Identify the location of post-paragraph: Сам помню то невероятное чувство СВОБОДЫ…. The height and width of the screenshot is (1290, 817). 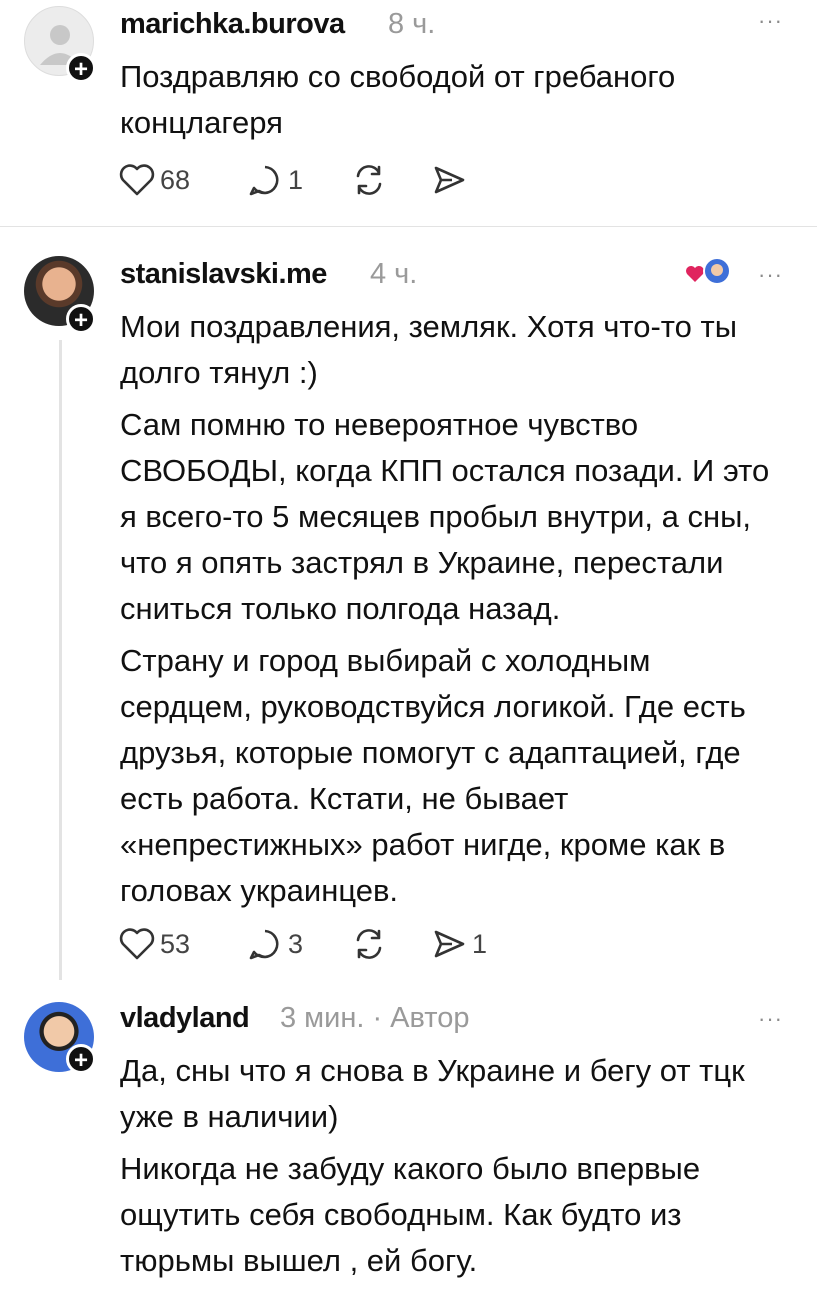
(445, 516).